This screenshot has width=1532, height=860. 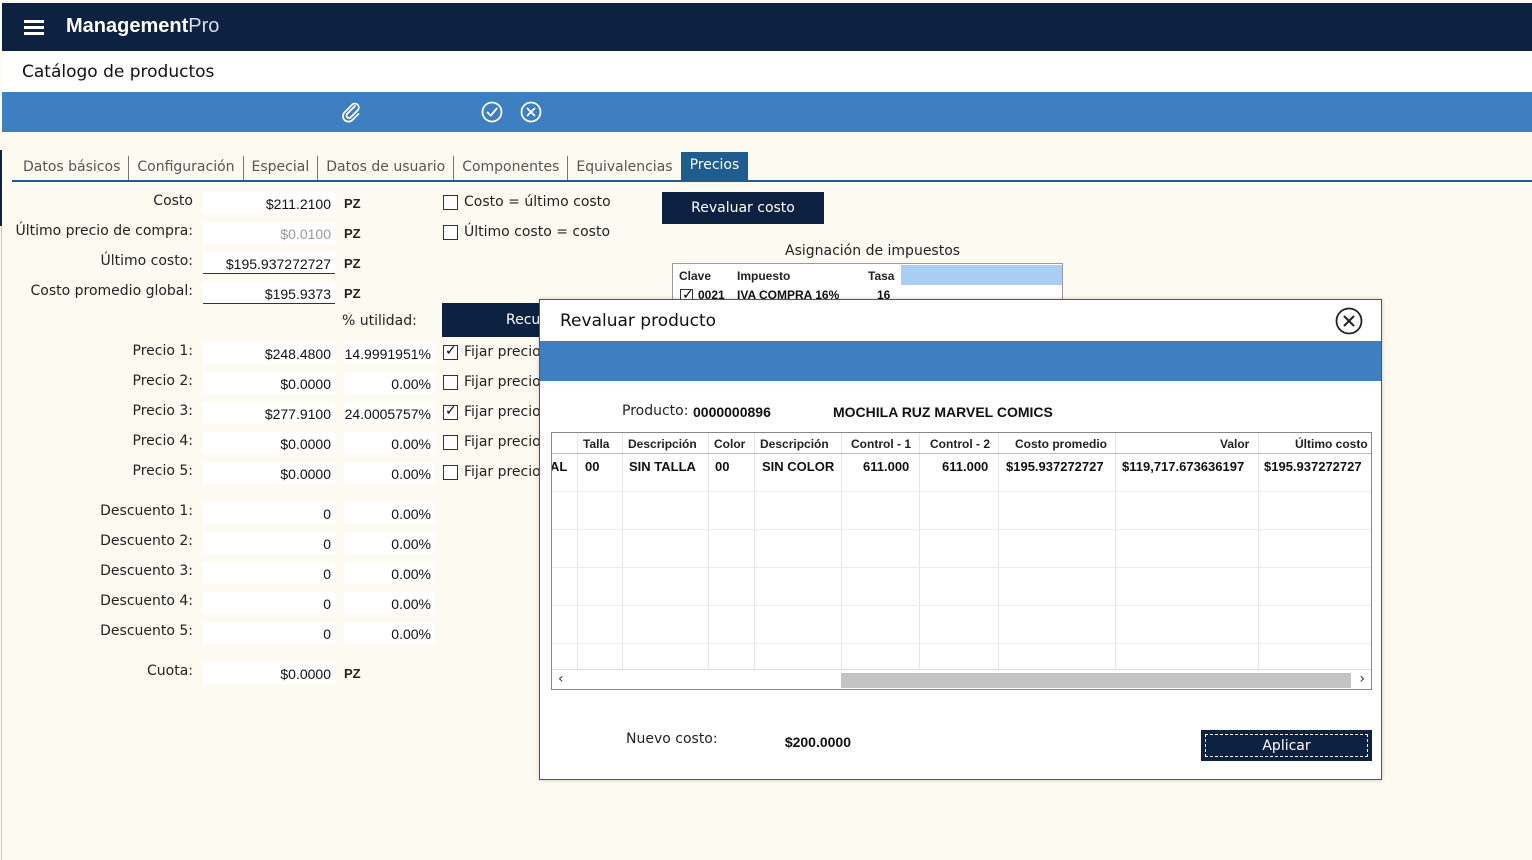 I want to click on paperclip-icon, so click(x=351, y=112).